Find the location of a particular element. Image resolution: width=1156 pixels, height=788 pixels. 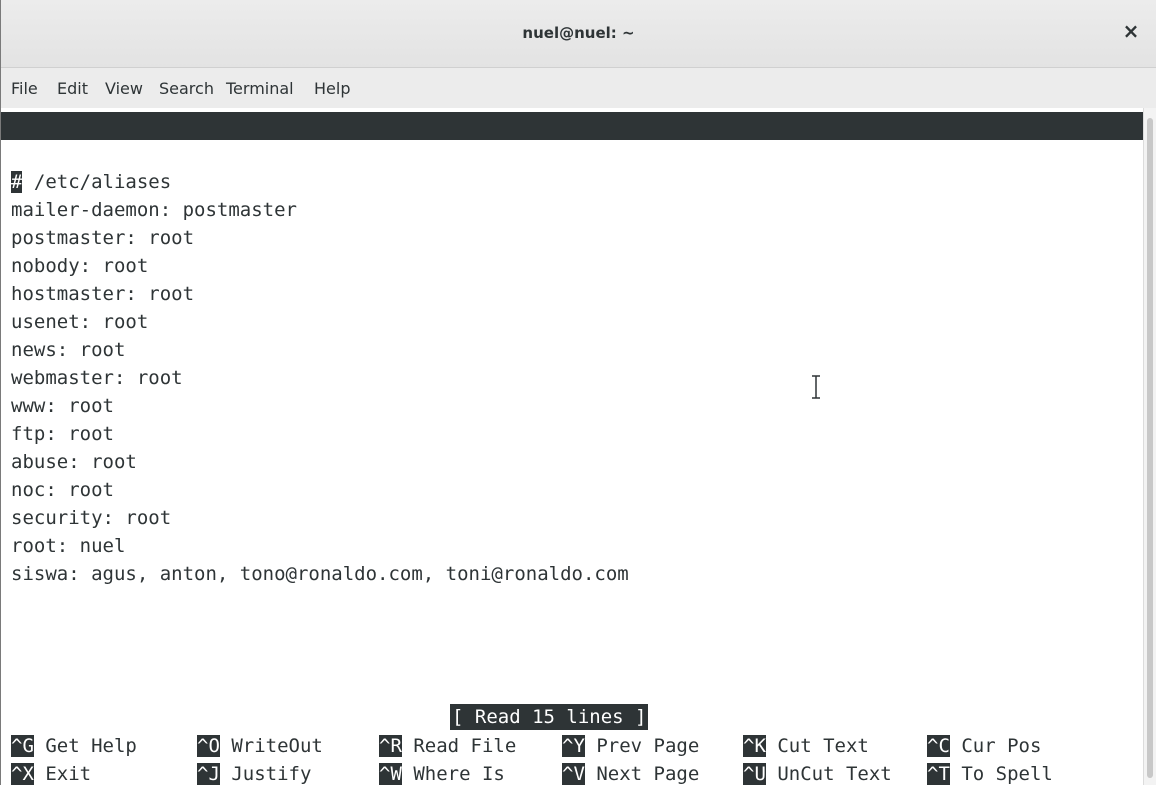

menu-help: Help is located at coordinates (332, 88).